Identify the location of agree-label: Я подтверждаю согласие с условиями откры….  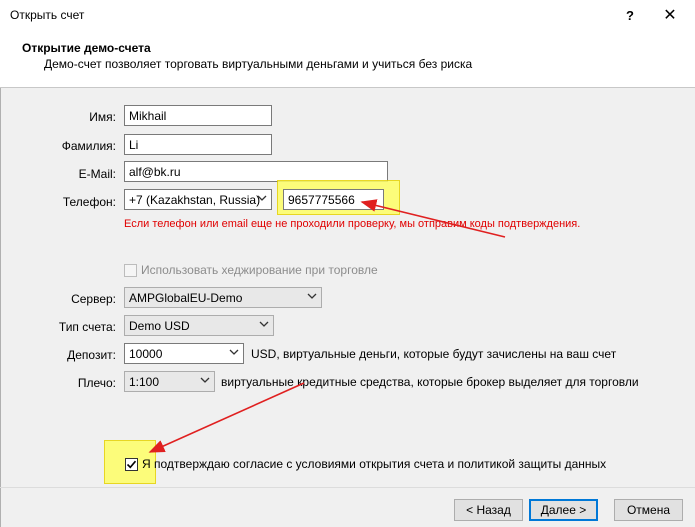
(374, 464).